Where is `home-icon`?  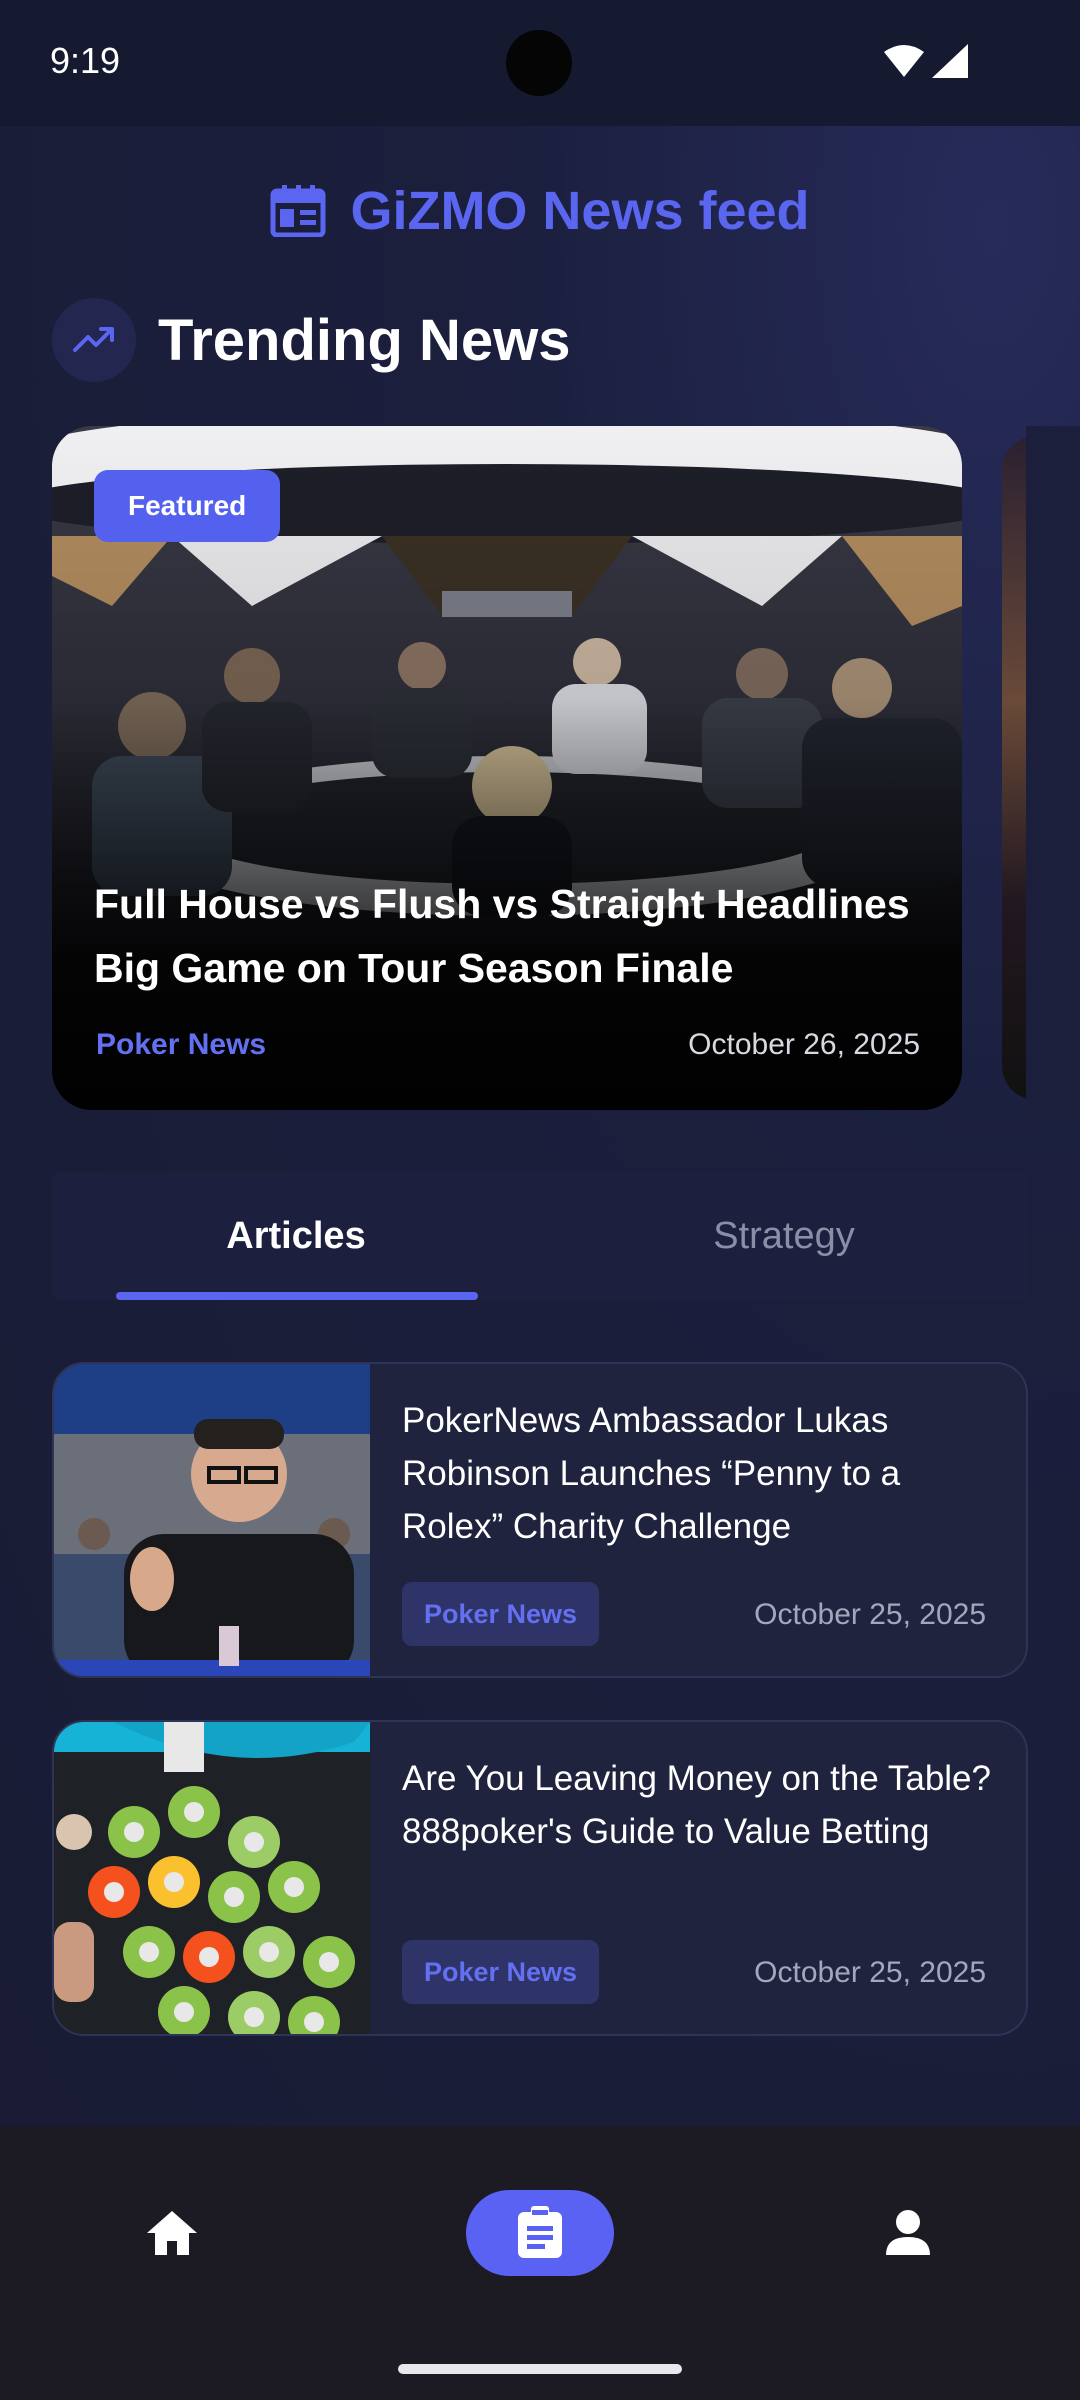 home-icon is located at coordinates (172, 2233).